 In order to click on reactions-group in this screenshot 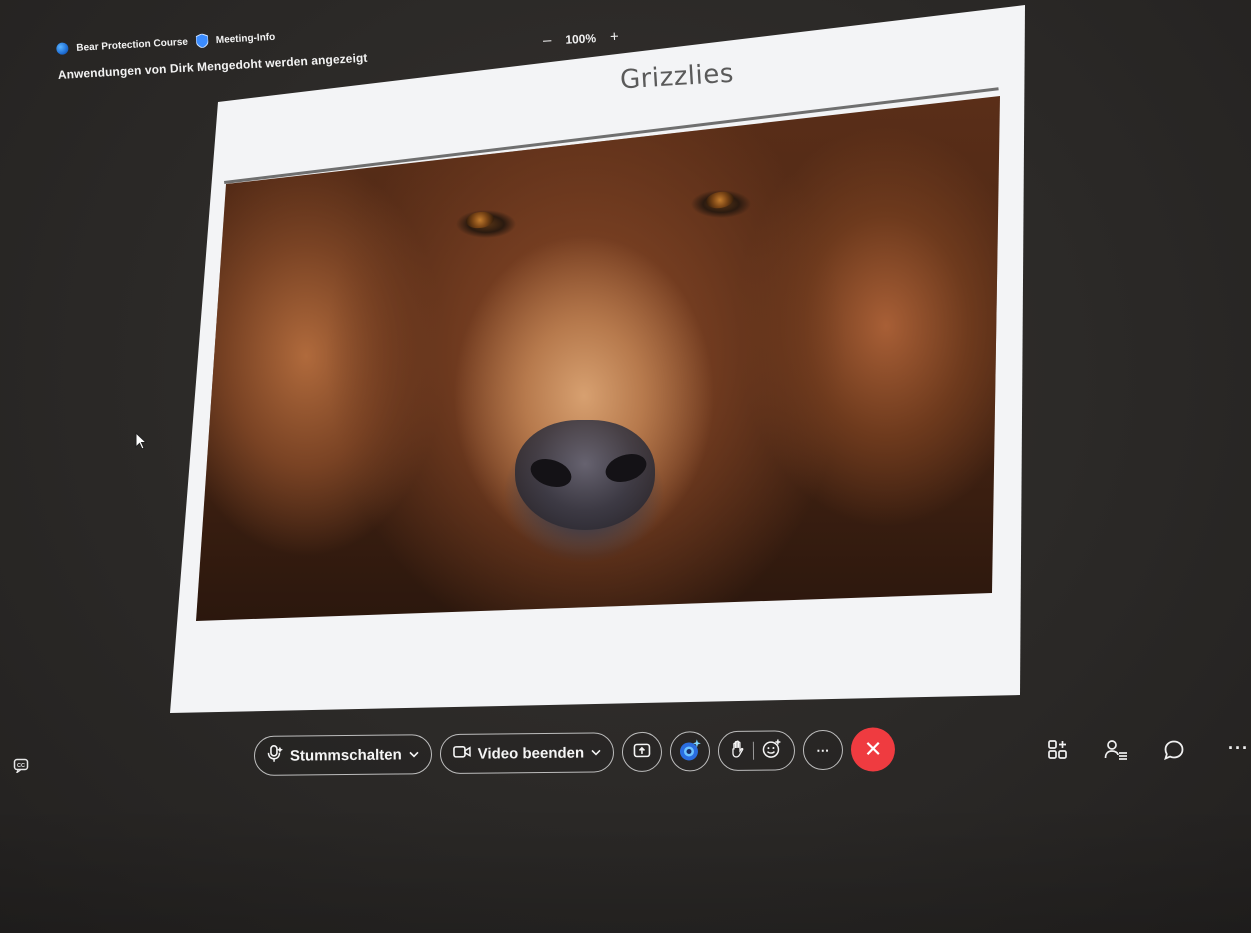, I will do `click(756, 751)`.